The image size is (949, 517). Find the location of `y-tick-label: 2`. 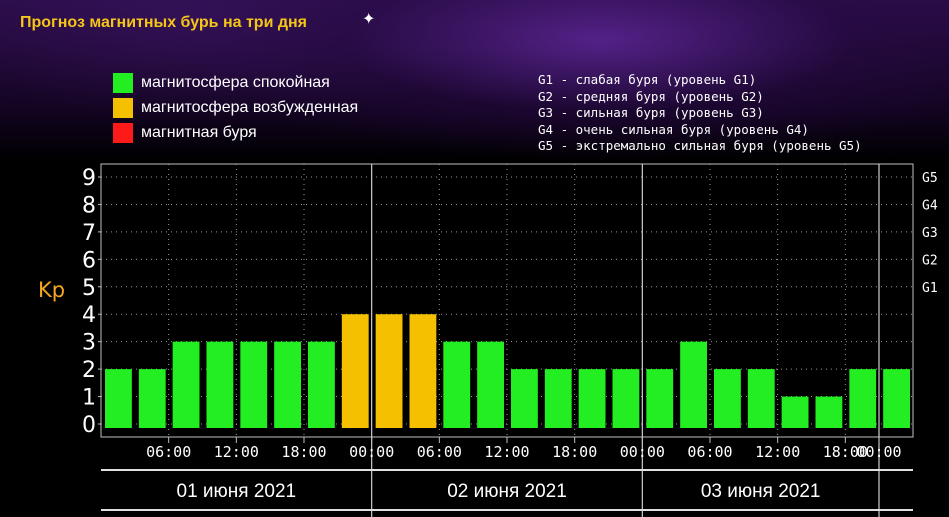

y-tick-label: 2 is located at coordinates (89, 370).